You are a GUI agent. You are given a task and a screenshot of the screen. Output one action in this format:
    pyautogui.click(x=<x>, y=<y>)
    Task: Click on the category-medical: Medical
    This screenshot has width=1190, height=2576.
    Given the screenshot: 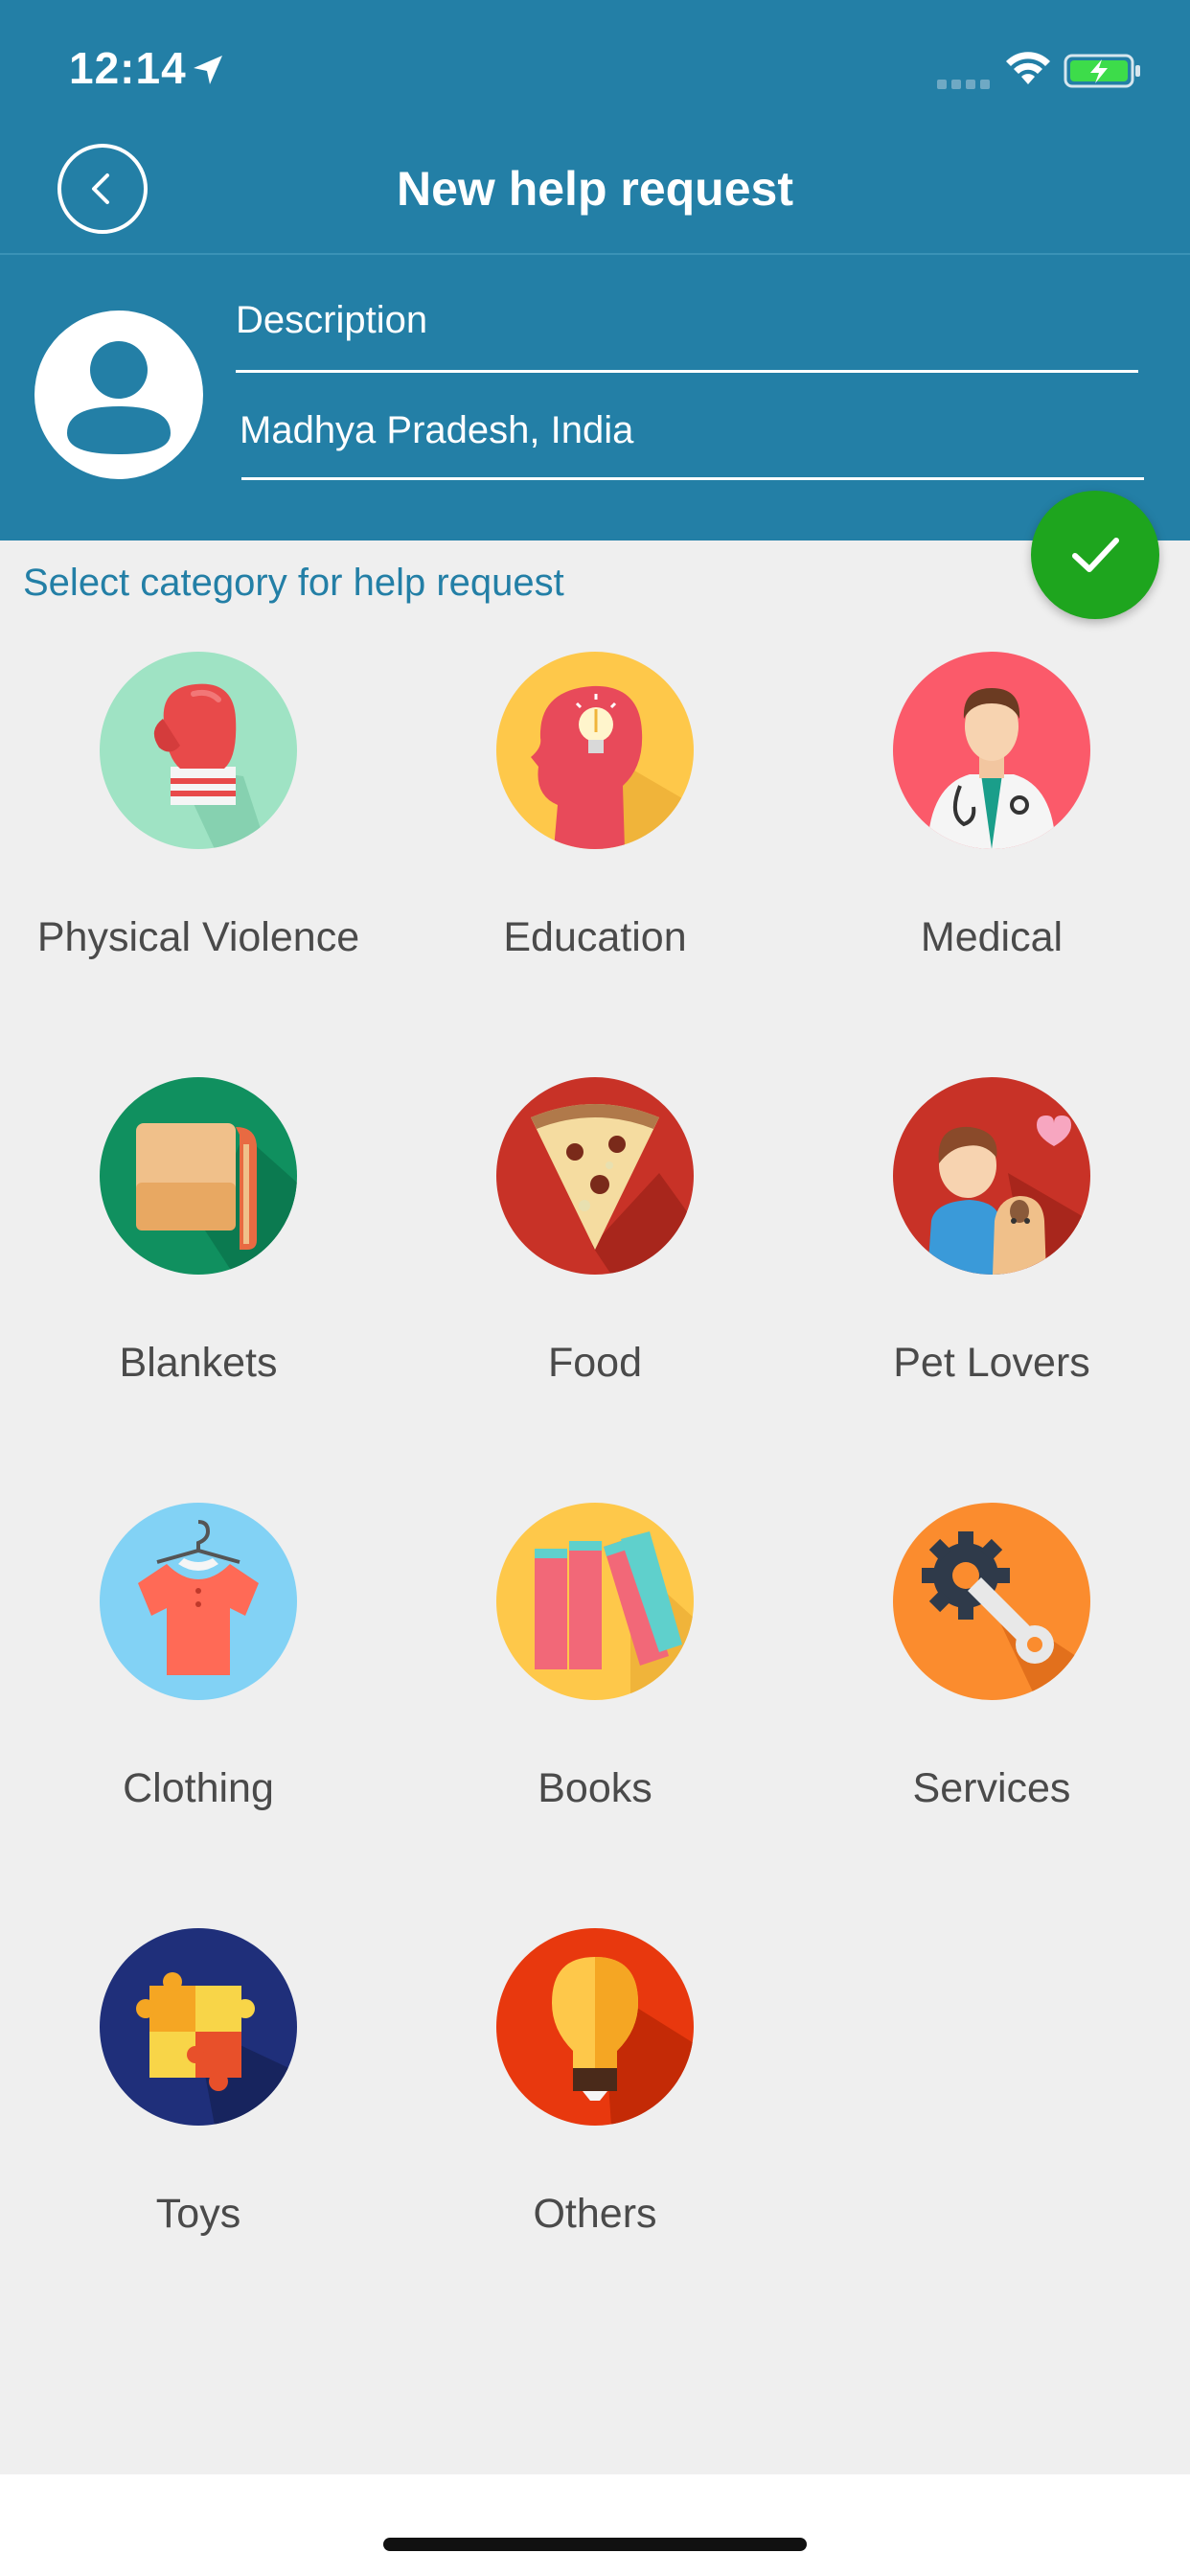 What is the action you would take?
    pyautogui.click(x=991, y=834)
    